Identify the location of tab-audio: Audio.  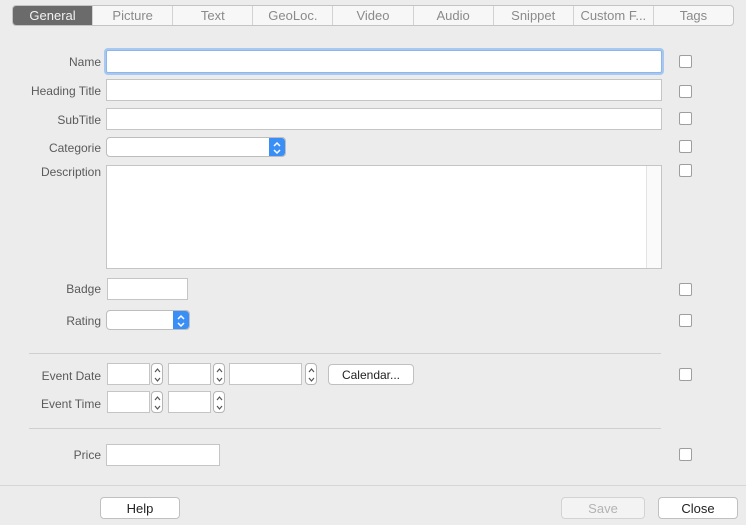
(452, 15).